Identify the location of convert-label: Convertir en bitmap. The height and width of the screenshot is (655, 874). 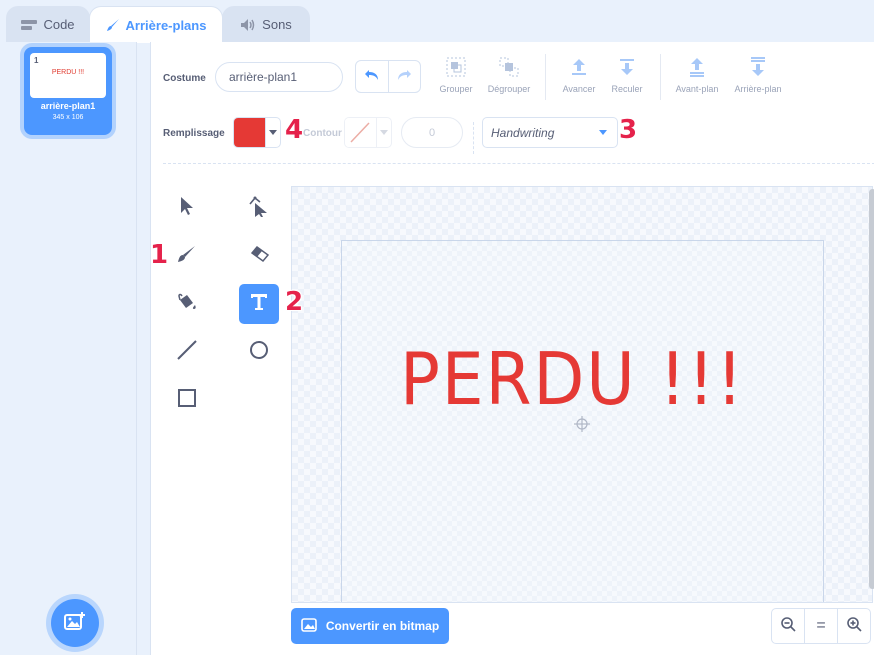
(382, 626).